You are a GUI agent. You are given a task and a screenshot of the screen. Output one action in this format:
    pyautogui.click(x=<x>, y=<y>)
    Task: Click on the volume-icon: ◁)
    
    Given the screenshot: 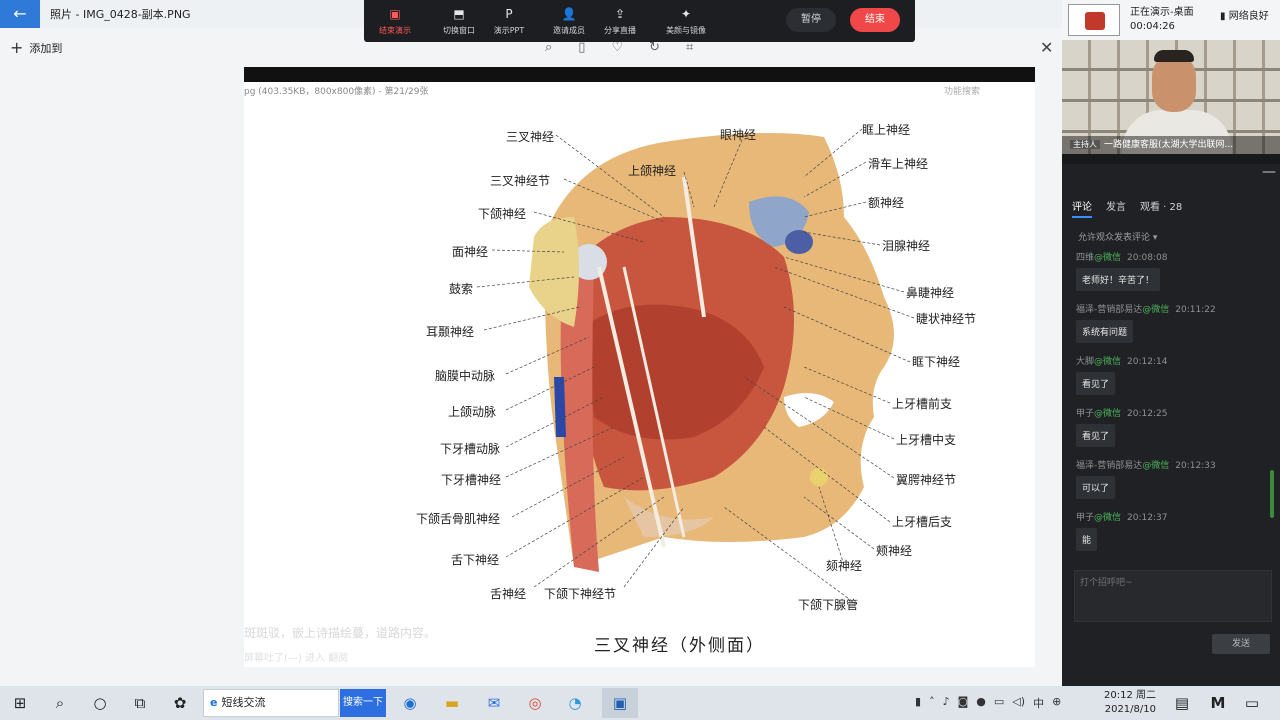 What is the action you would take?
    pyautogui.click(x=1018, y=703)
    